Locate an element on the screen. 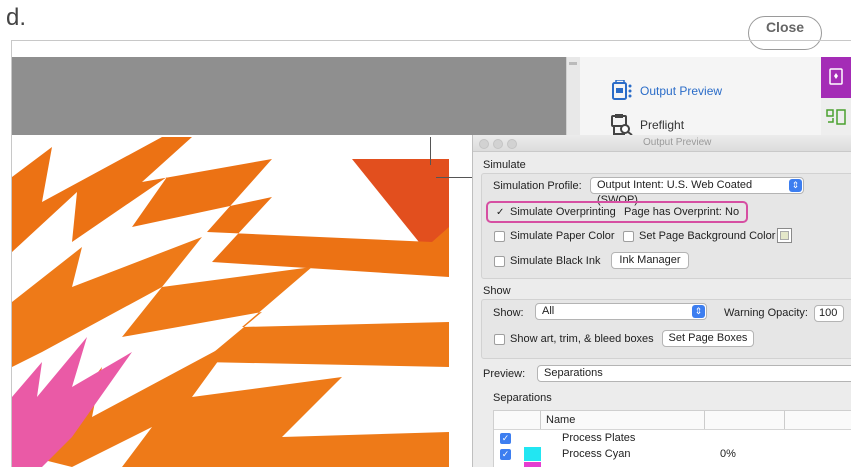 This screenshot has height=467, width=851. show-label: Show: is located at coordinates (508, 313).